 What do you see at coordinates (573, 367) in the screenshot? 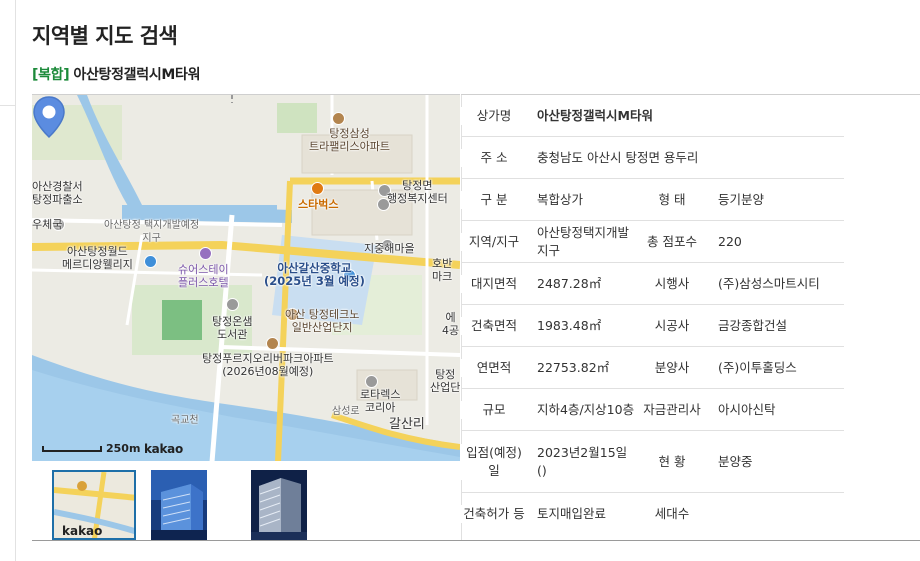
I see `value-total-floor-area: 22753.82㎡` at bounding box center [573, 367].